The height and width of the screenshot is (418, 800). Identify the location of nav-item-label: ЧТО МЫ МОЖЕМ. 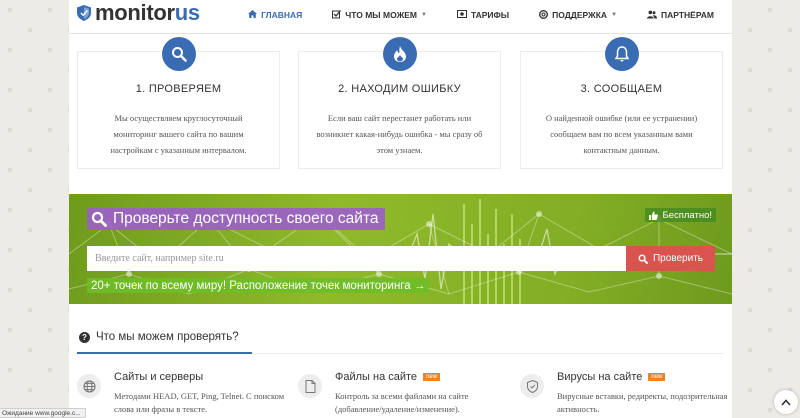
(381, 15).